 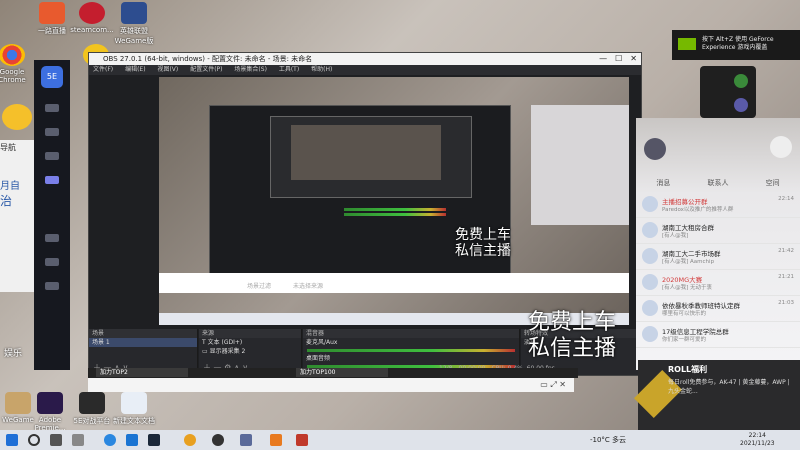 I want to click on list-item: 主播招募公开群 Paredox以及推广的推荐人群 22:14, so click(x=718, y=205).